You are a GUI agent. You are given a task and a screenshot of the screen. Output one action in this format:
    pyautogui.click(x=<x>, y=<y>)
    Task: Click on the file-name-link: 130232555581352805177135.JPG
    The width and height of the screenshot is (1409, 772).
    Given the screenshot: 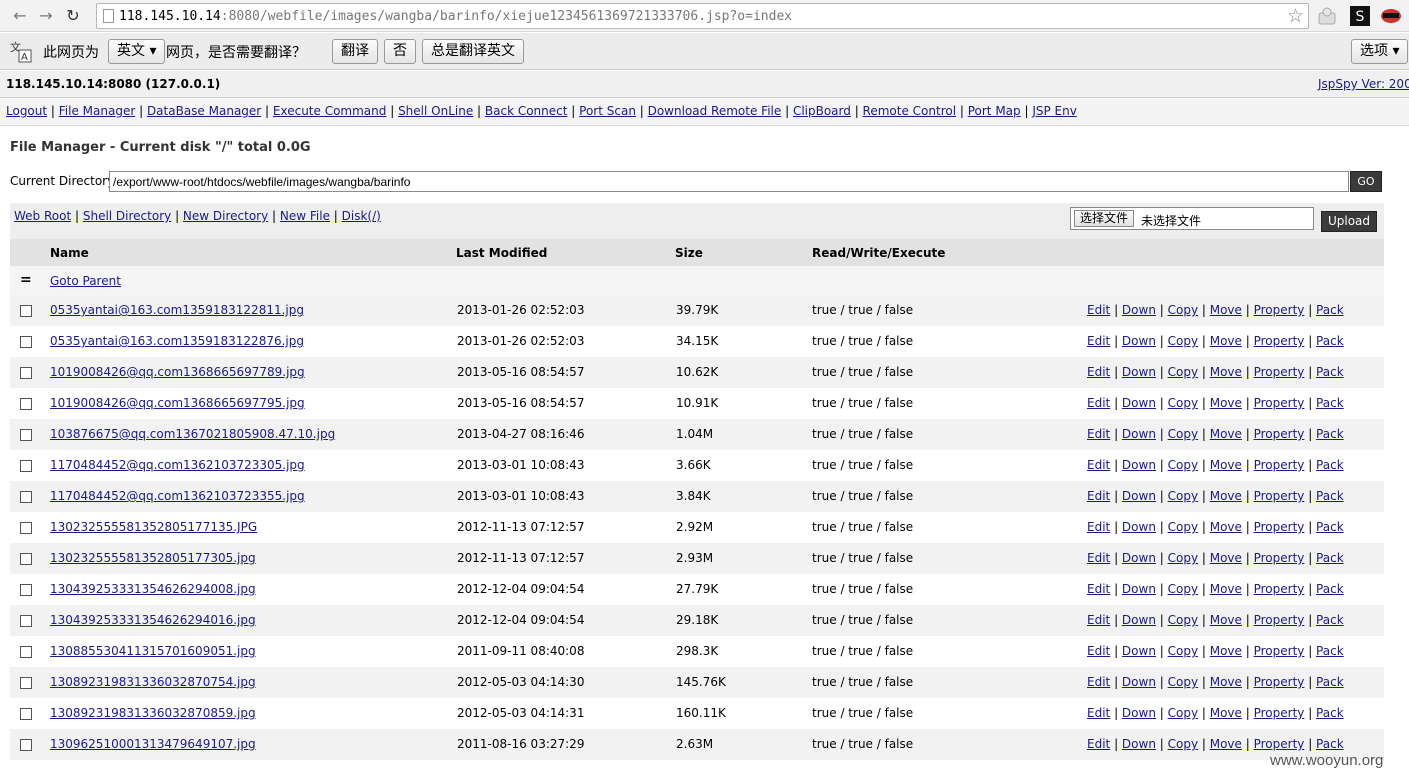 What is the action you would take?
    pyautogui.click(x=153, y=527)
    